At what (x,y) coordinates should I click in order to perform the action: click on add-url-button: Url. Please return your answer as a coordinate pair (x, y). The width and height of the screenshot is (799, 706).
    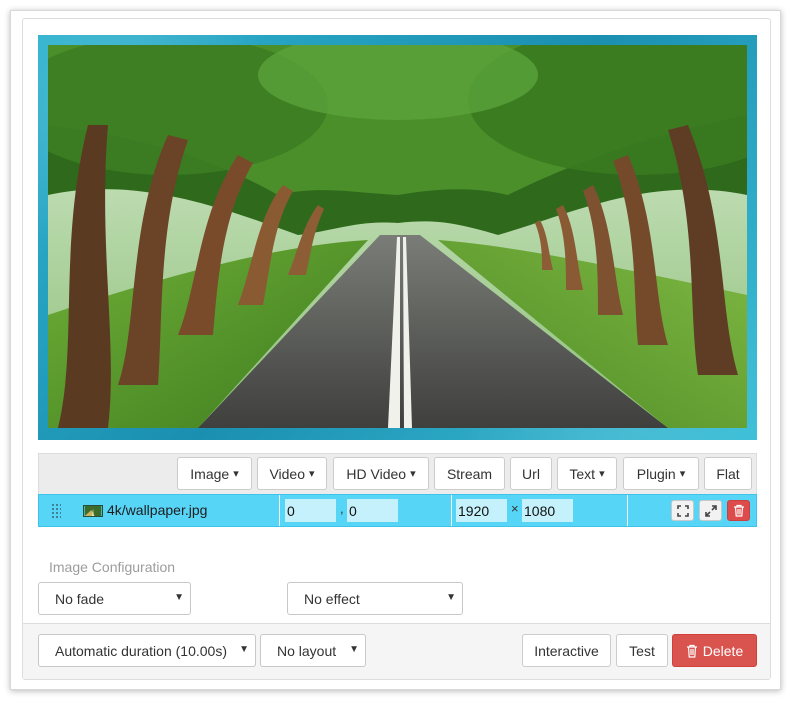
    Looking at the image, I should click on (531, 473).